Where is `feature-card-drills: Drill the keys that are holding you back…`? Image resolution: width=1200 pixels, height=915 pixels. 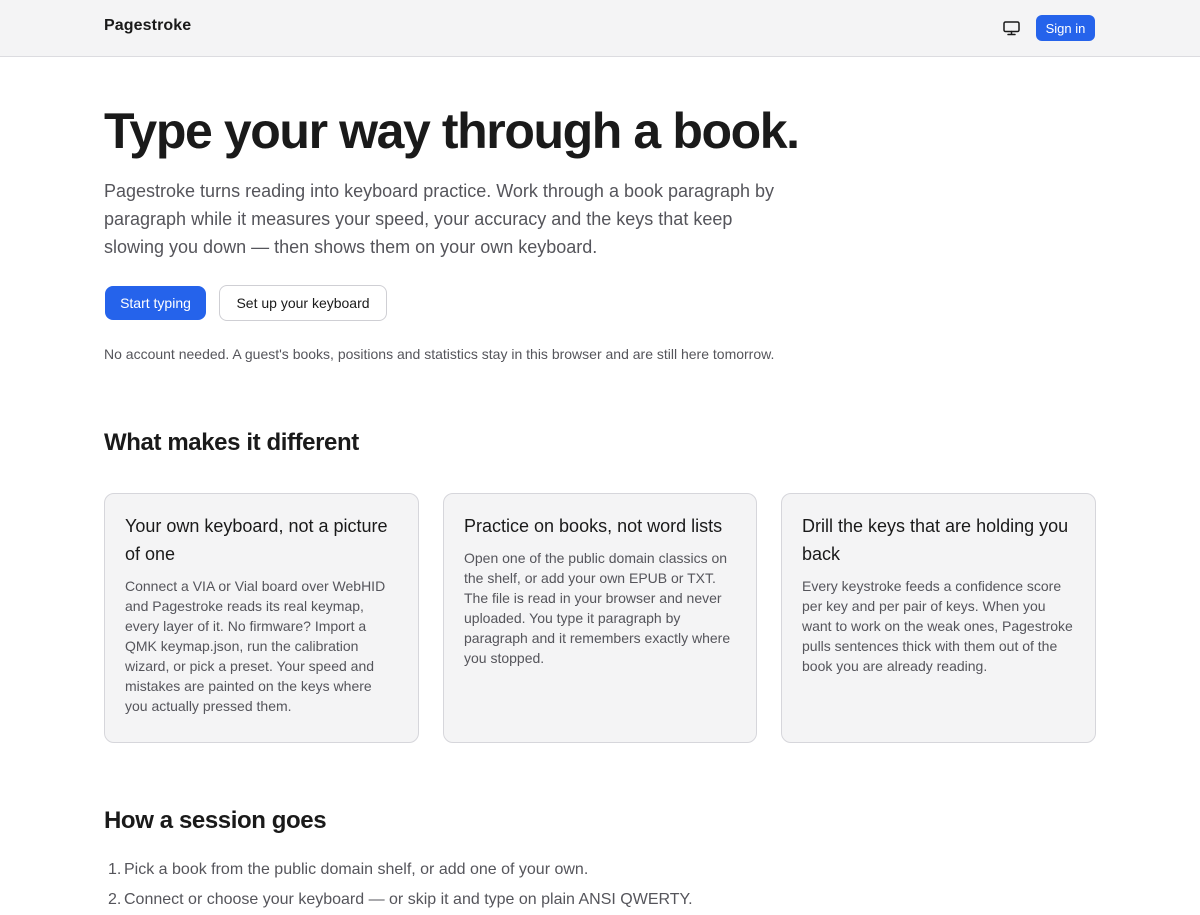
feature-card-drills: Drill the keys that are holding you back… is located at coordinates (938, 618).